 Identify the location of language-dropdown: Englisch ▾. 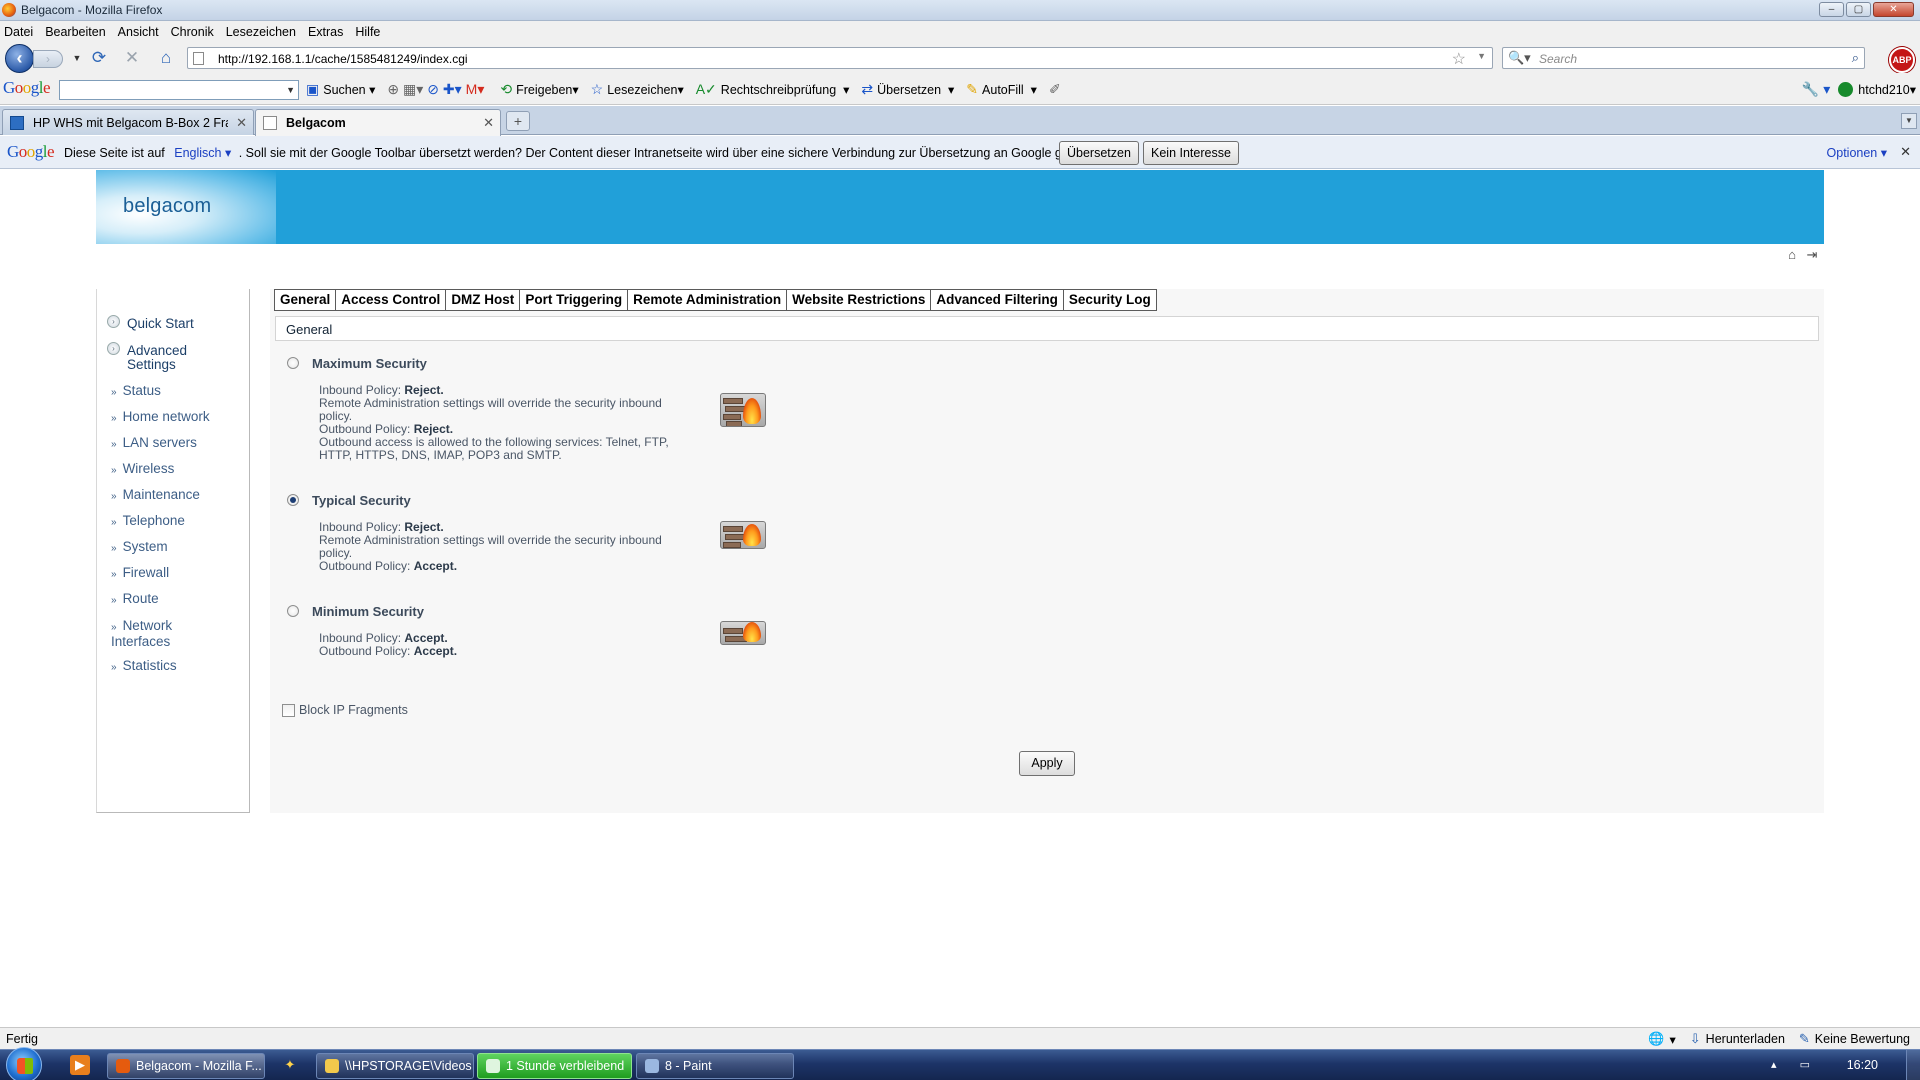
(202, 153).